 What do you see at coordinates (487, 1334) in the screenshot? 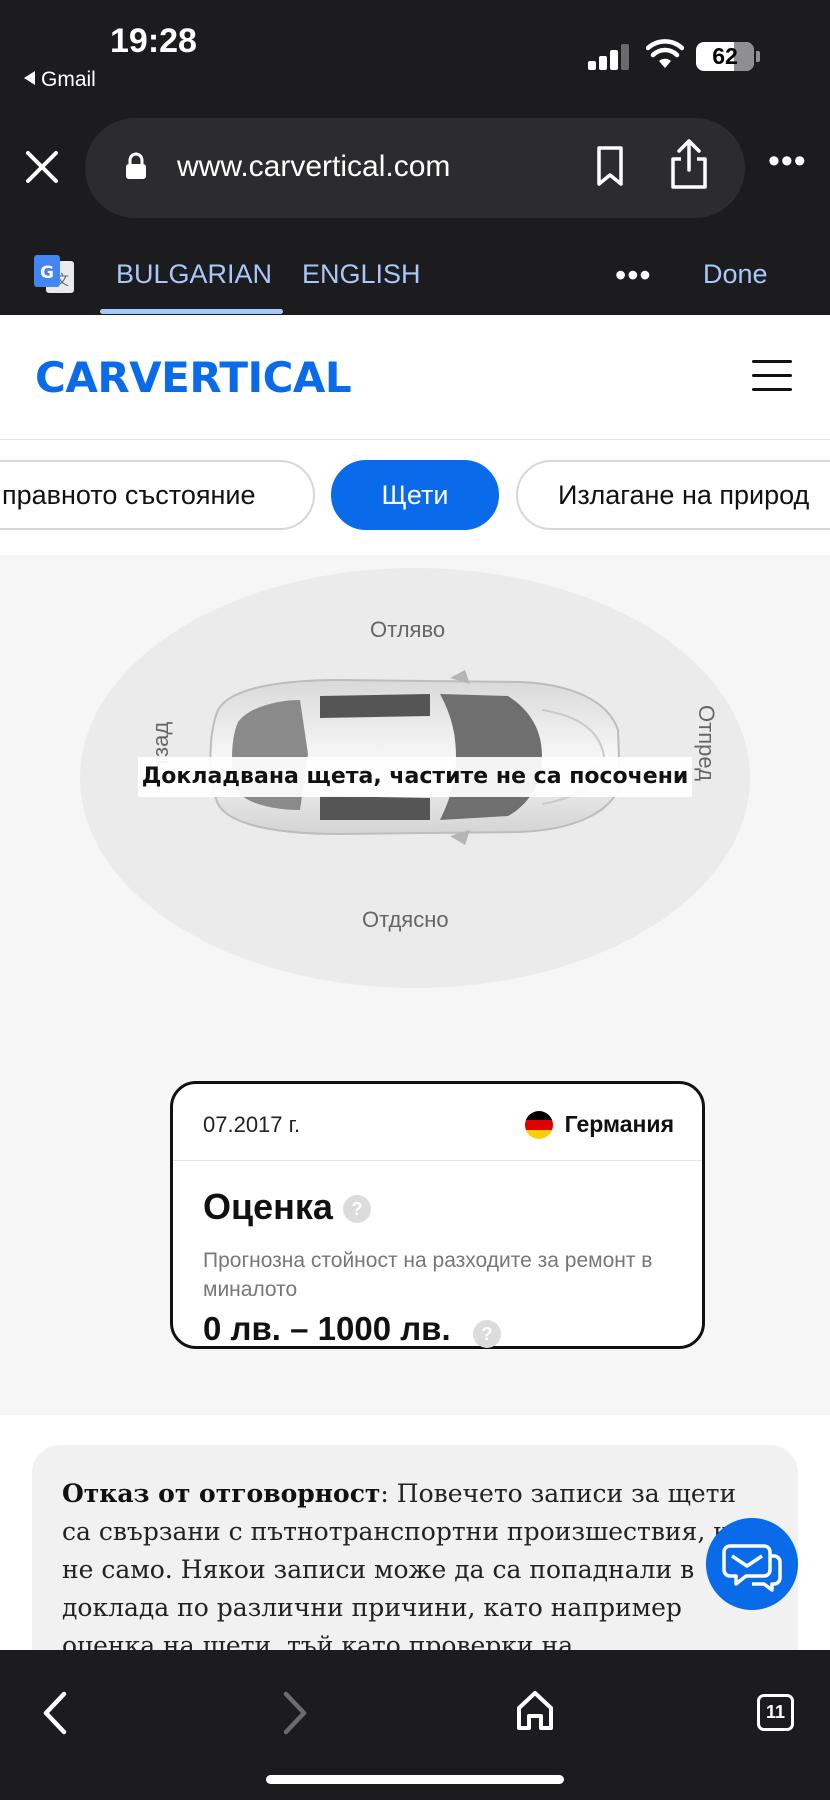
I see `amount-help-icon: ?` at bounding box center [487, 1334].